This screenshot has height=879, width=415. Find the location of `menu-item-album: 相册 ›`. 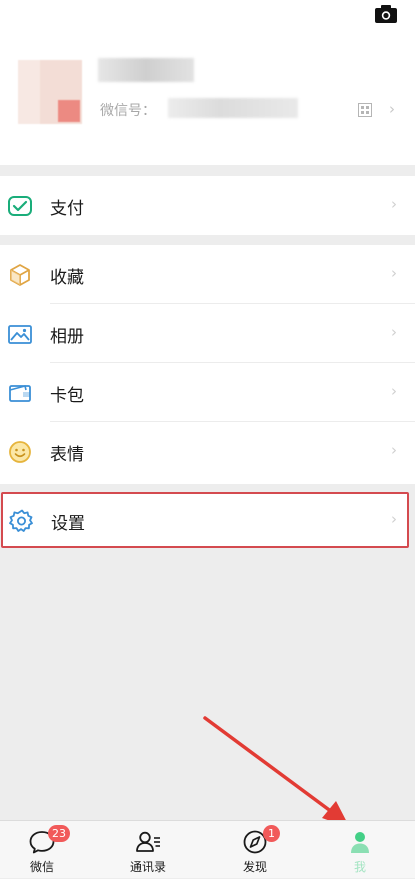

menu-item-album: 相册 › is located at coordinates (207, 333).